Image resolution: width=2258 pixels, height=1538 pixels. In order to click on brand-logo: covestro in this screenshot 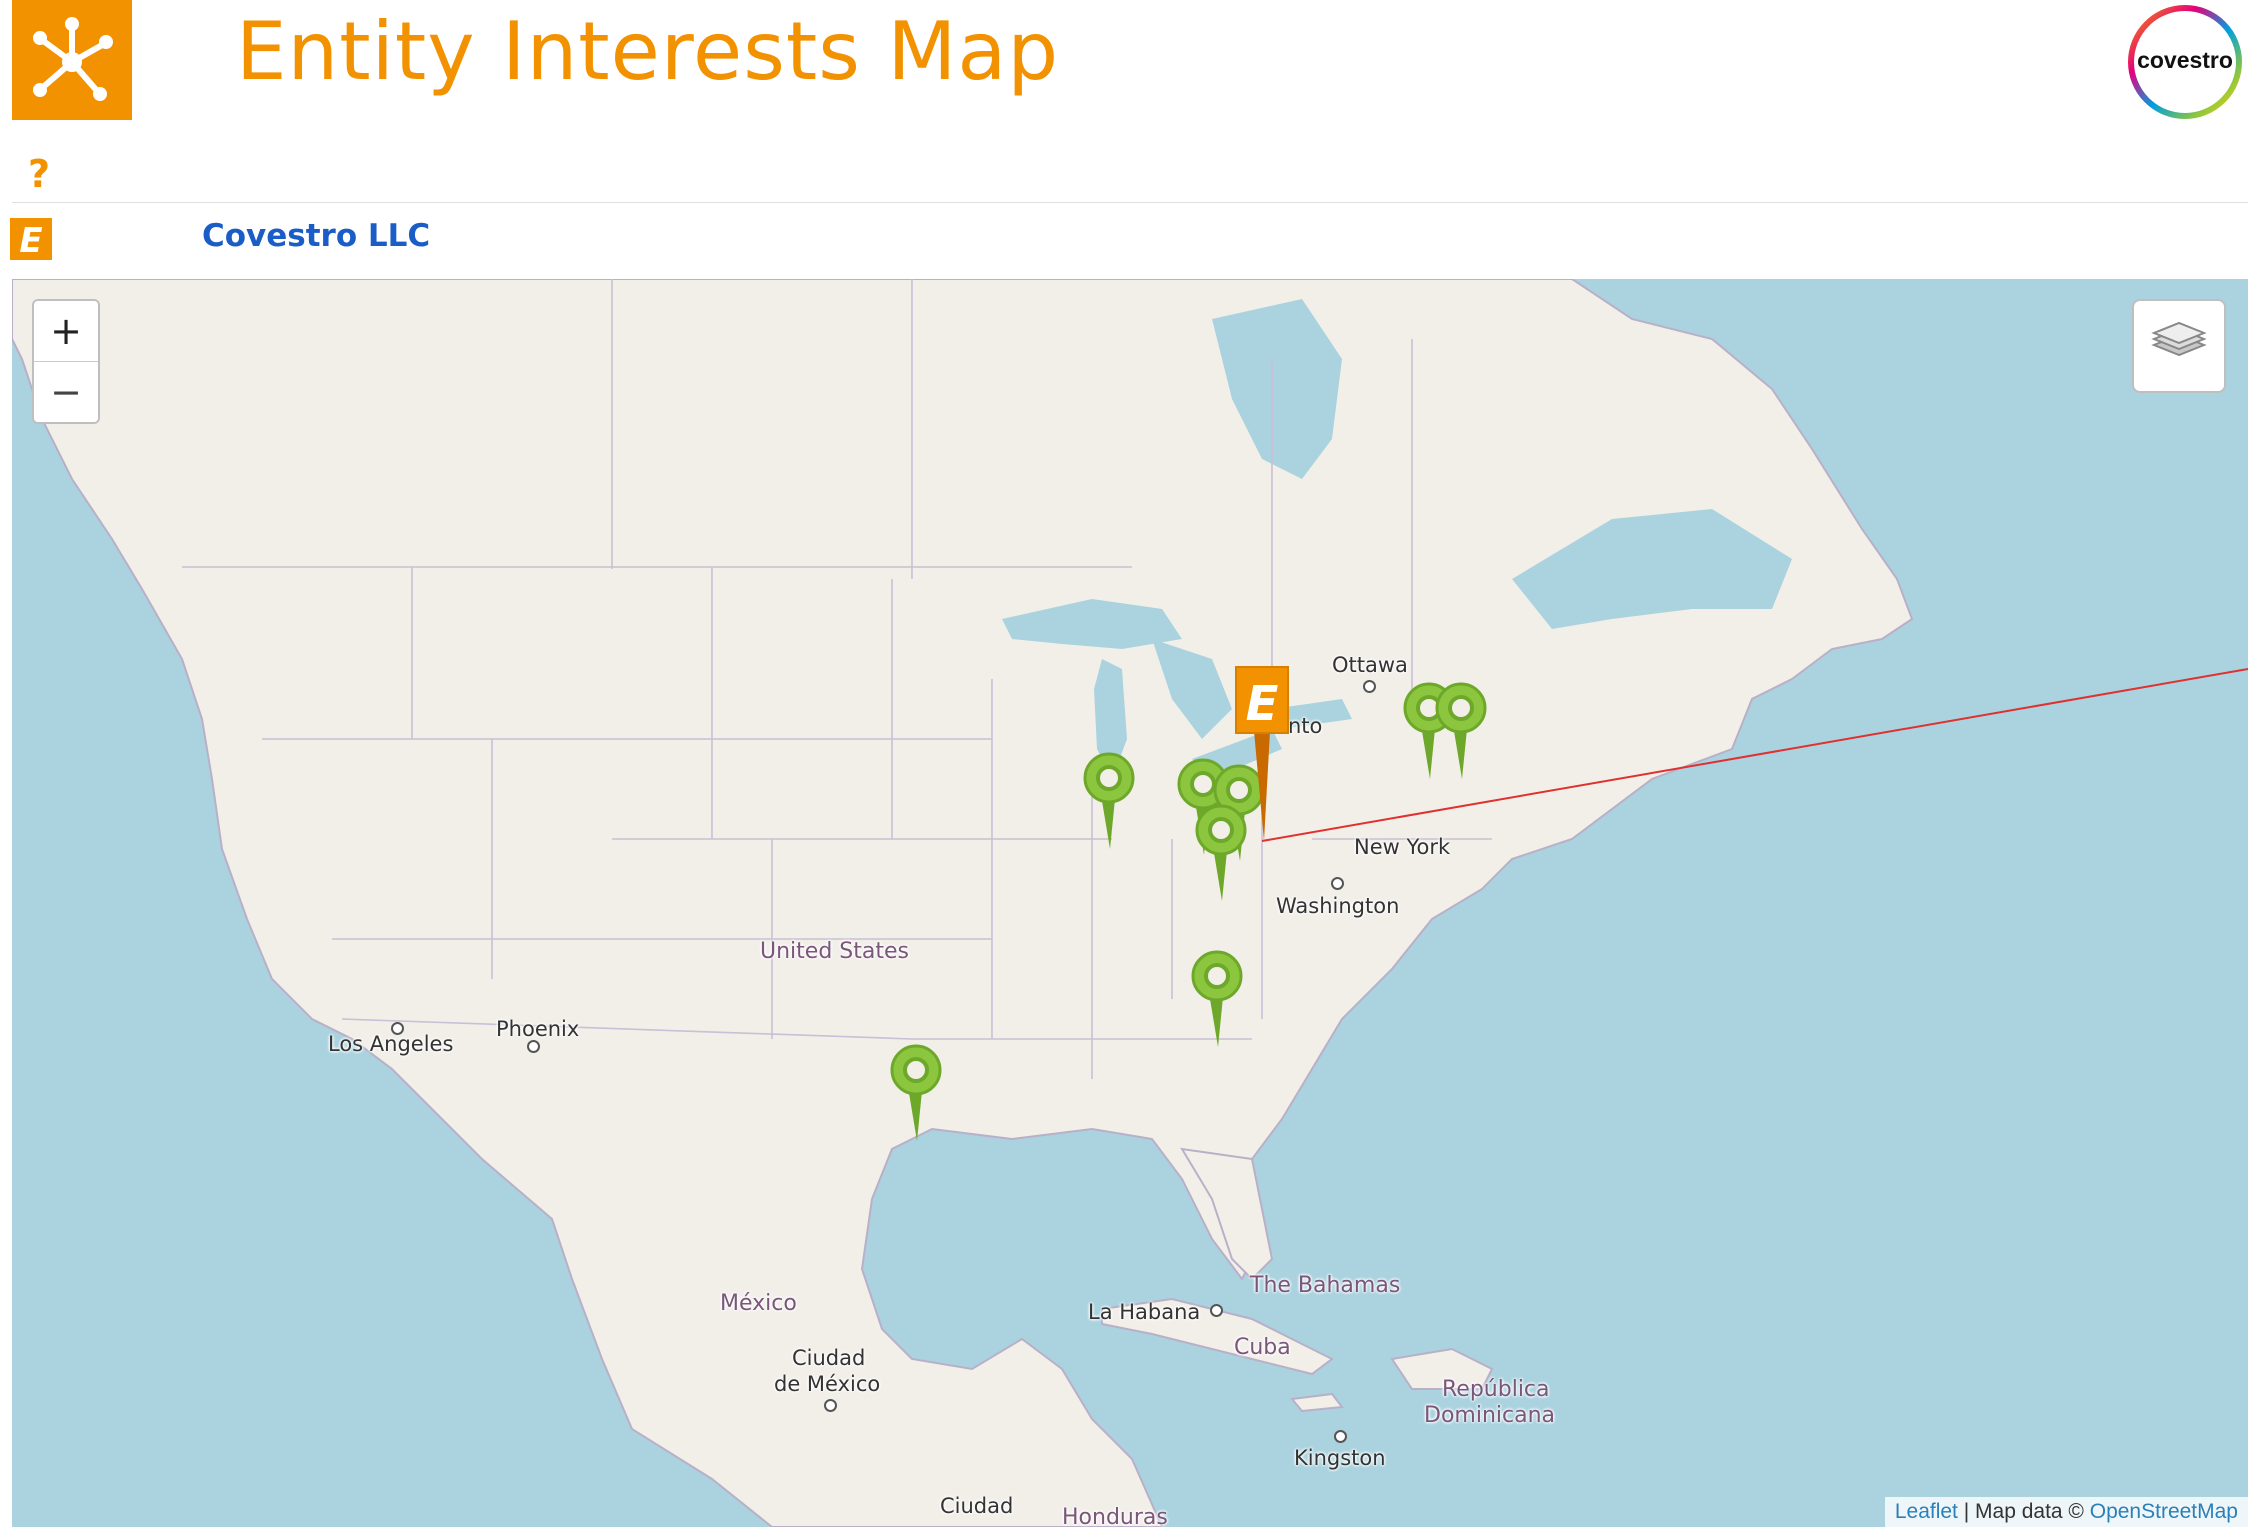, I will do `click(2185, 62)`.